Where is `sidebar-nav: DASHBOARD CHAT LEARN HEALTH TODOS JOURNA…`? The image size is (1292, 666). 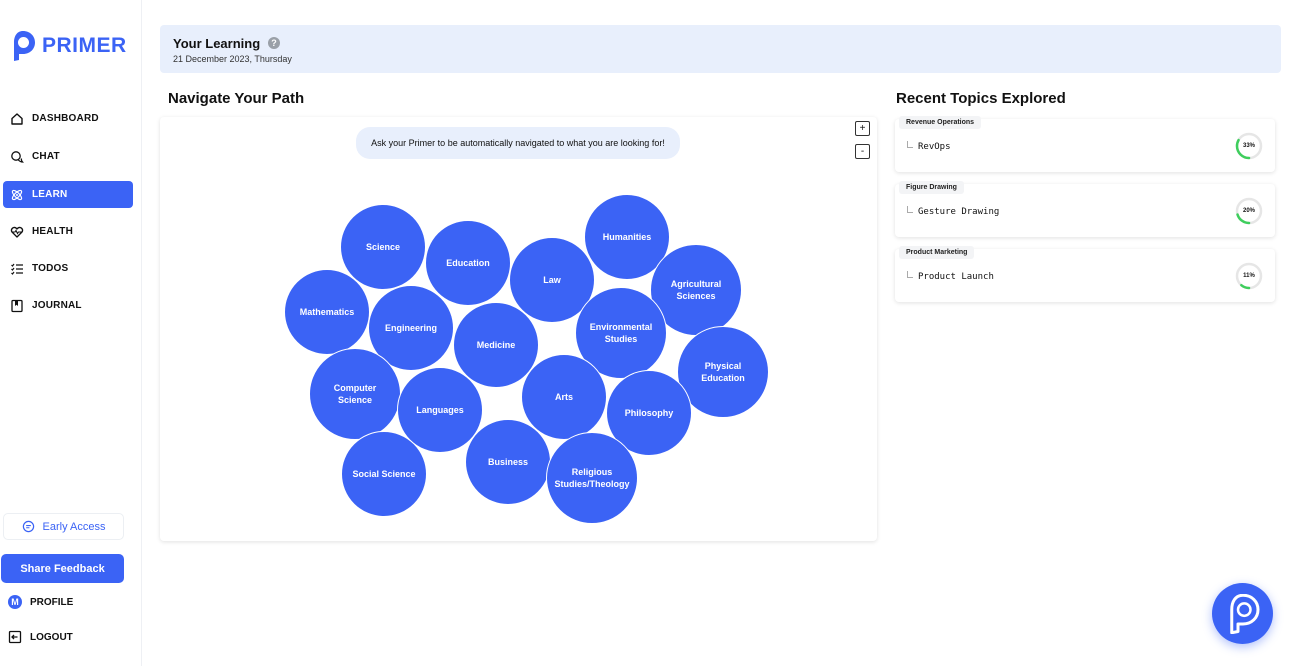 sidebar-nav: DASHBOARD CHAT LEARN HEALTH TODOS JOURNA… is located at coordinates (68, 212).